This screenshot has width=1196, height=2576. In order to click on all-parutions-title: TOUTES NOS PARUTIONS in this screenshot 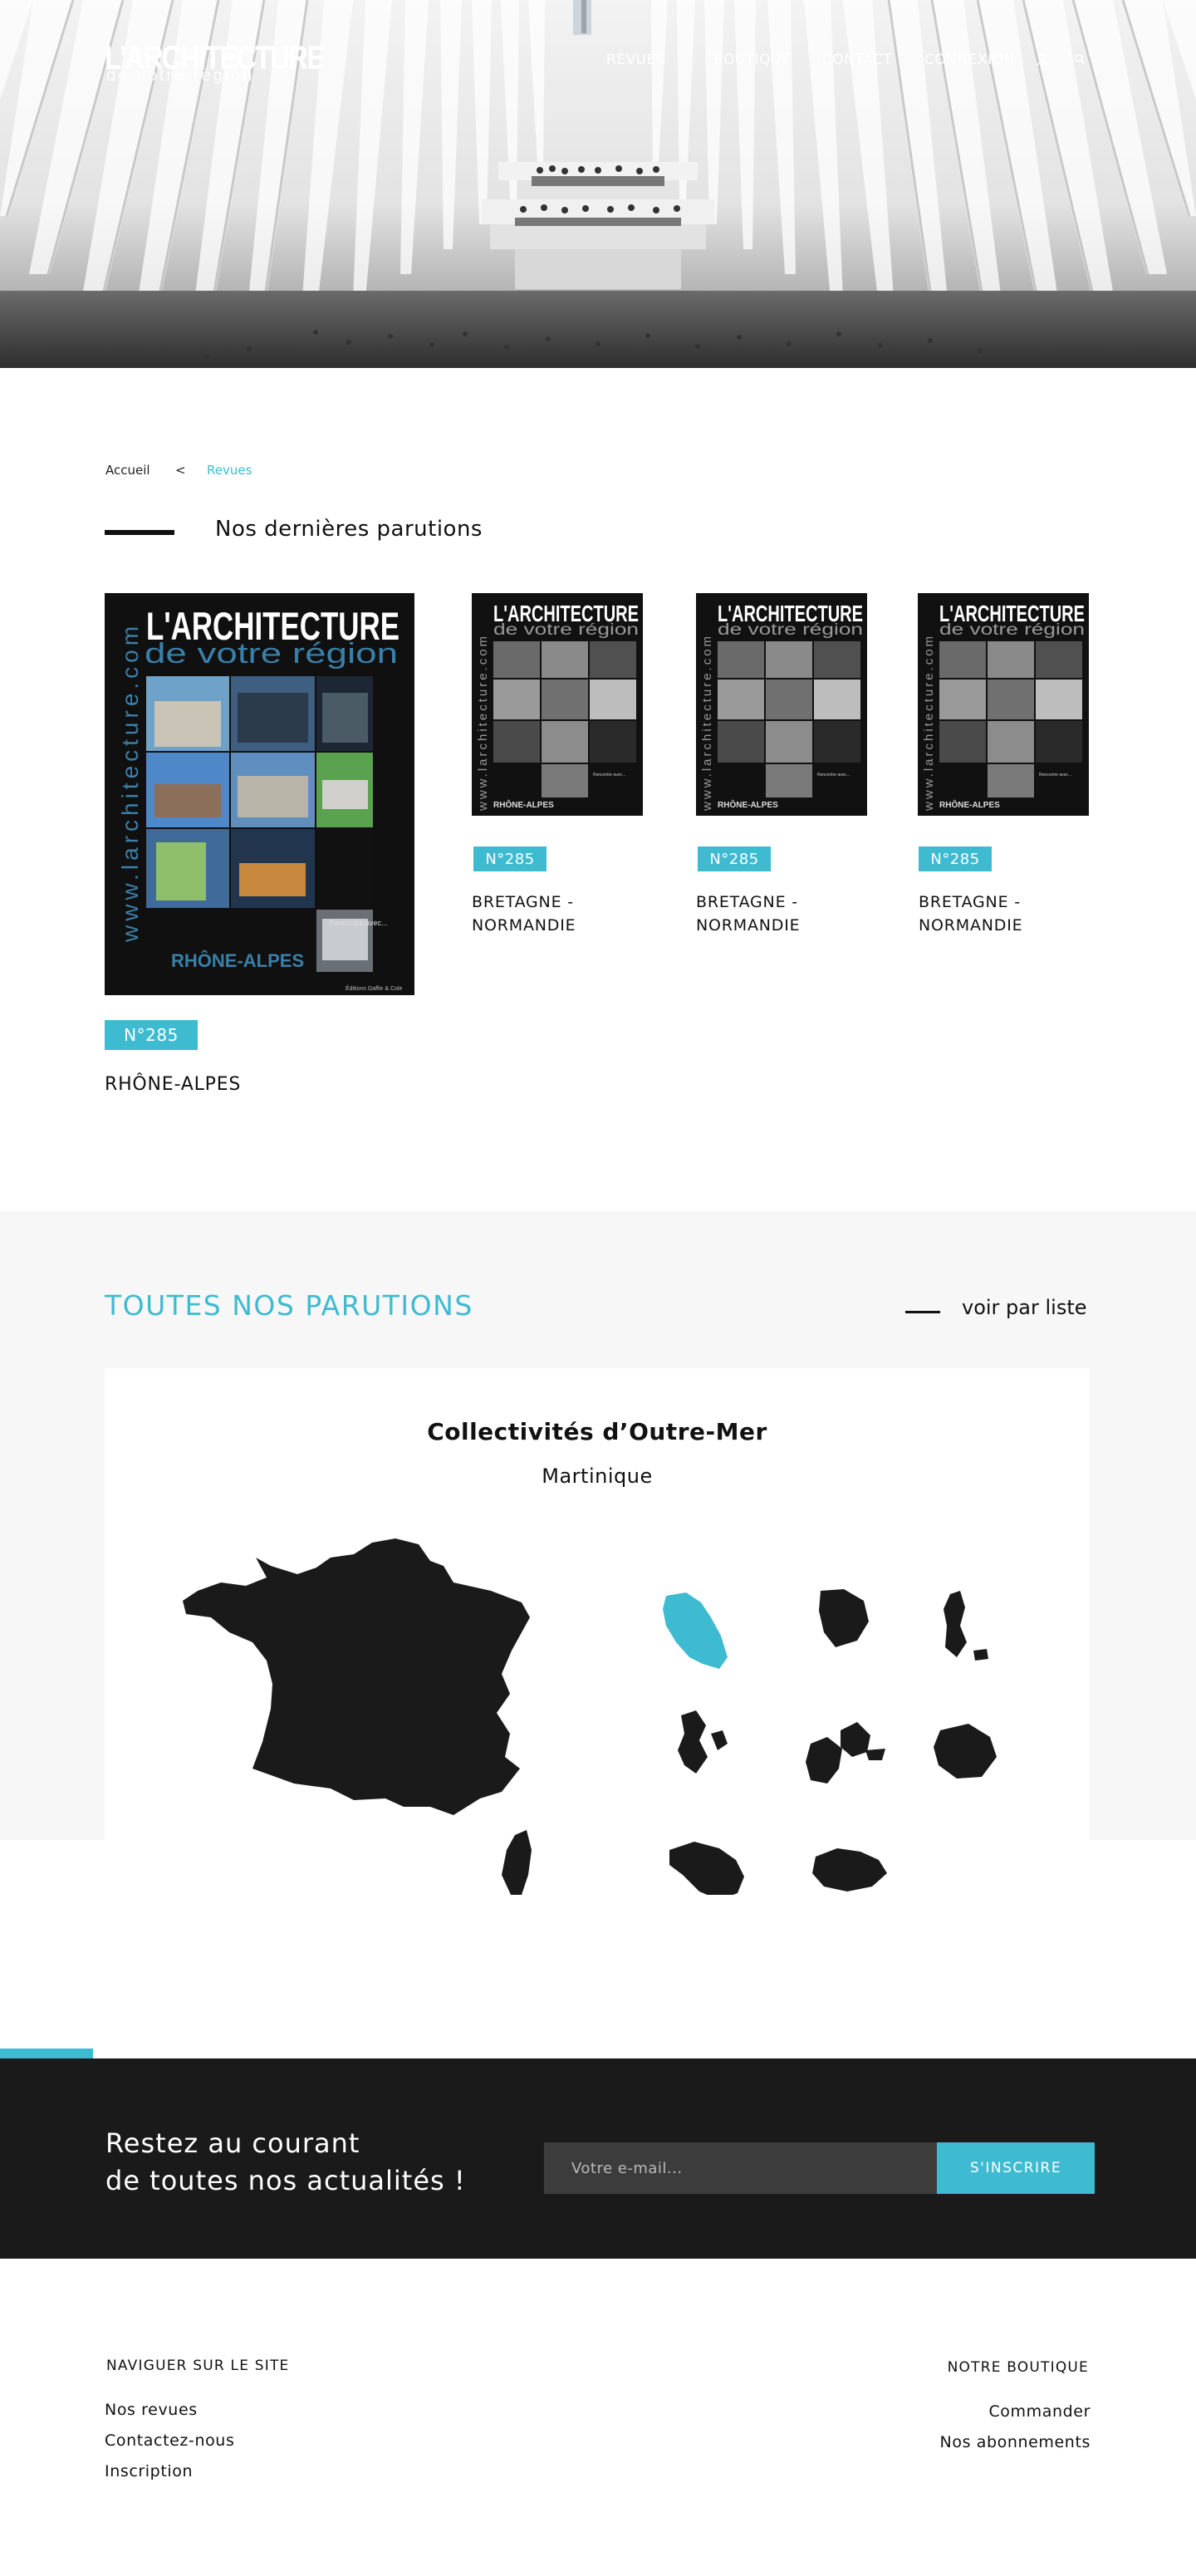, I will do `click(289, 1305)`.